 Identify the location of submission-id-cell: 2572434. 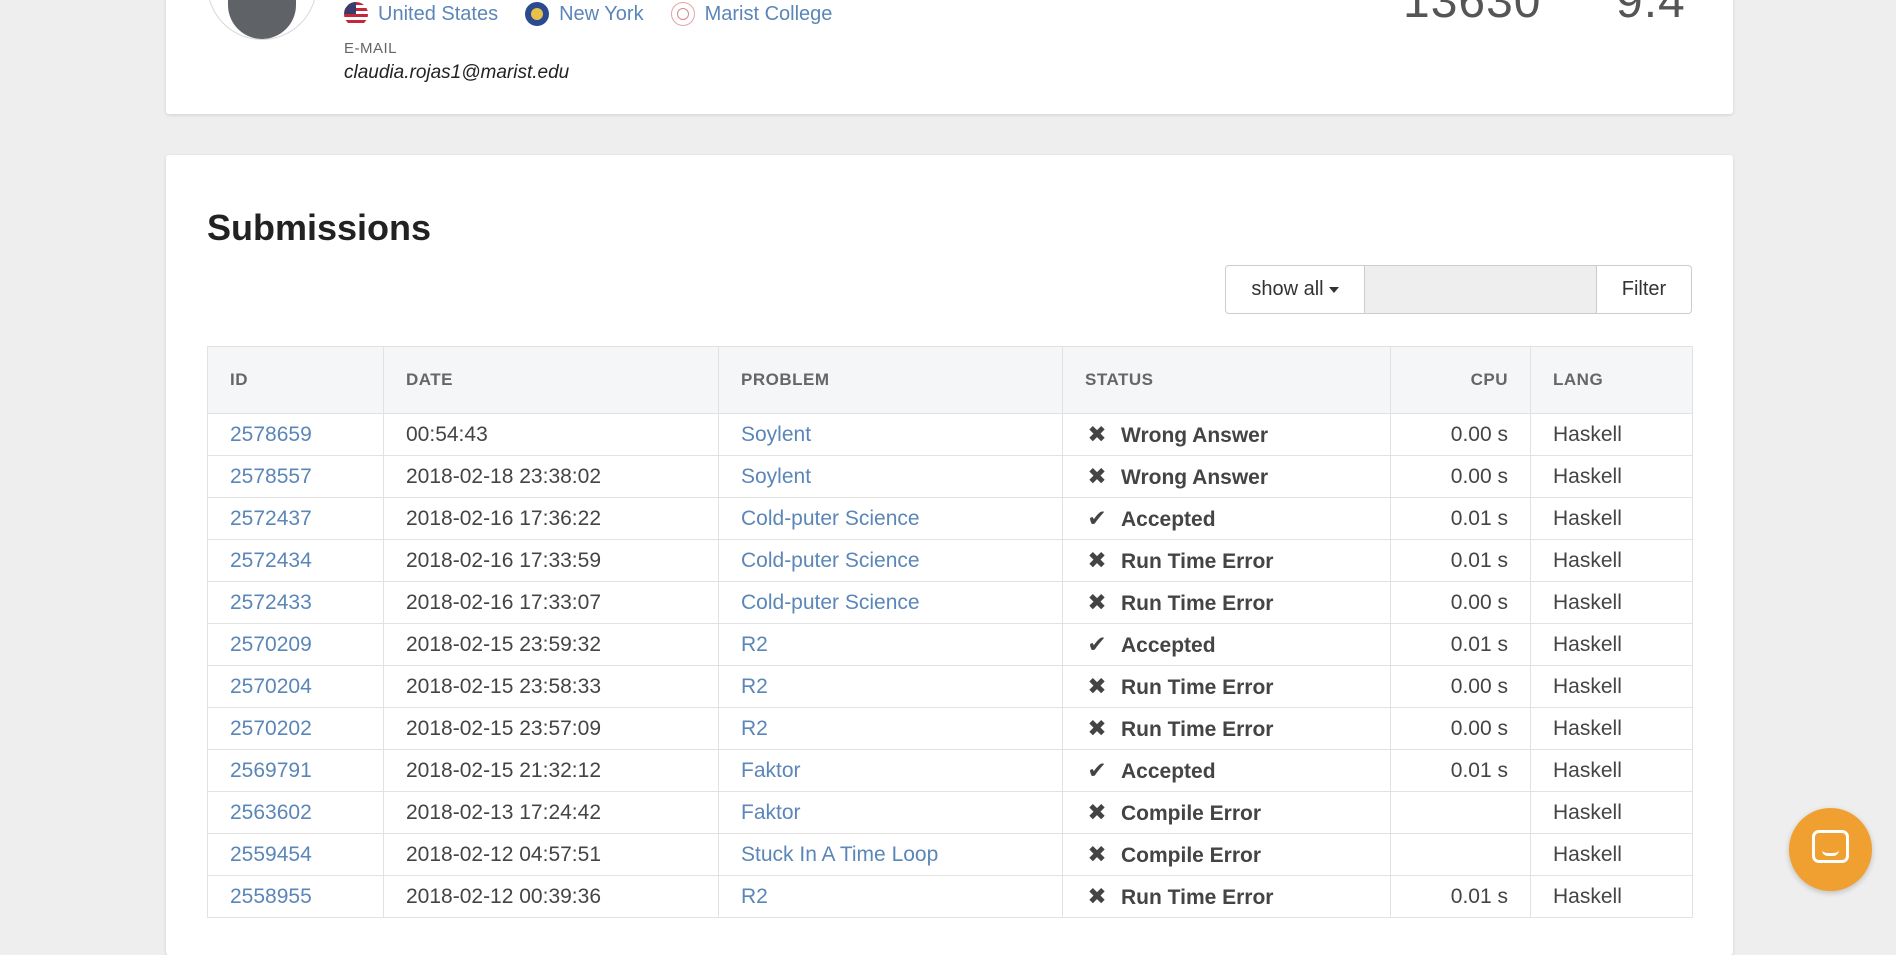
(295, 560).